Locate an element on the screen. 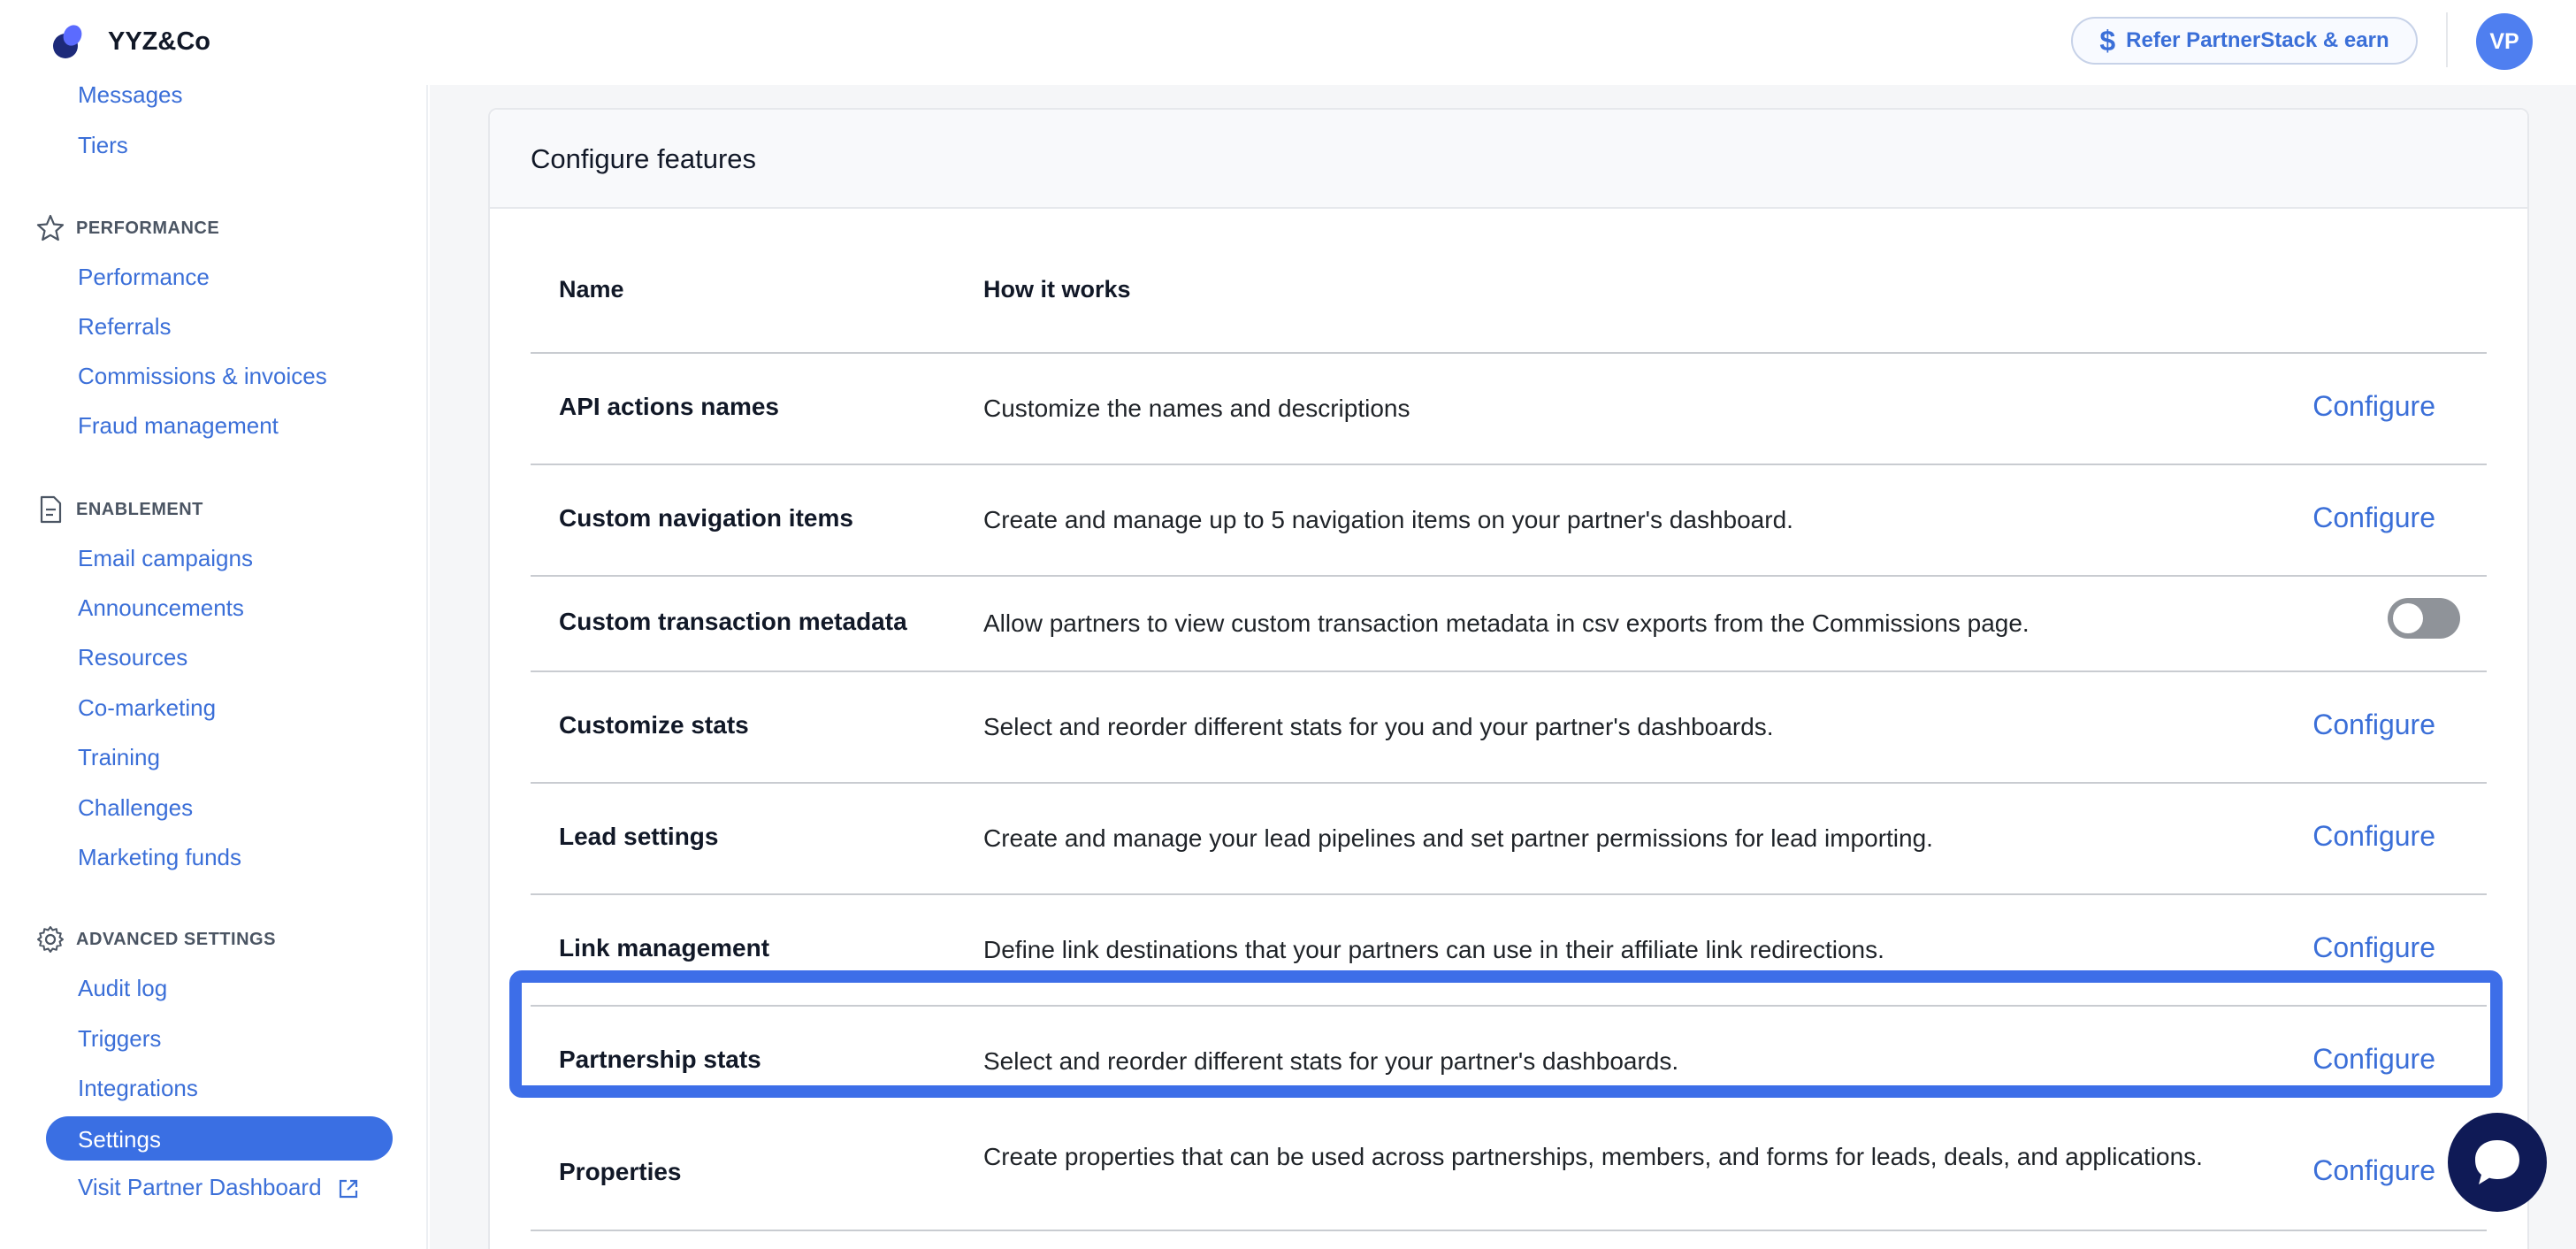  sidebar-item-co-marketing: Co-marketing is located at coordinates (147, 708).